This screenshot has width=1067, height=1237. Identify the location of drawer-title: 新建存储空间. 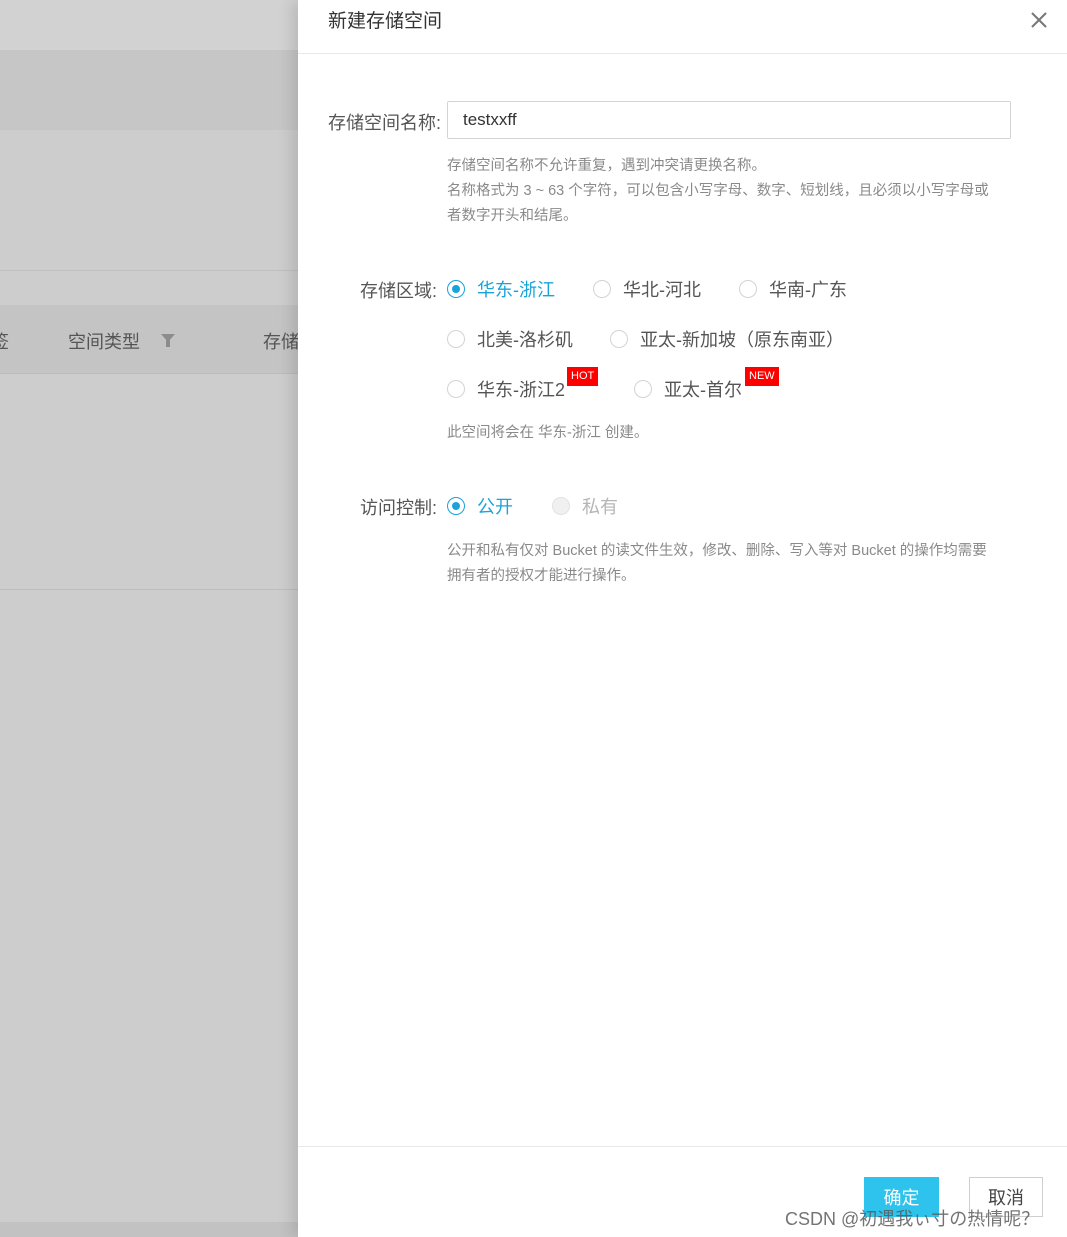
(385, 21).